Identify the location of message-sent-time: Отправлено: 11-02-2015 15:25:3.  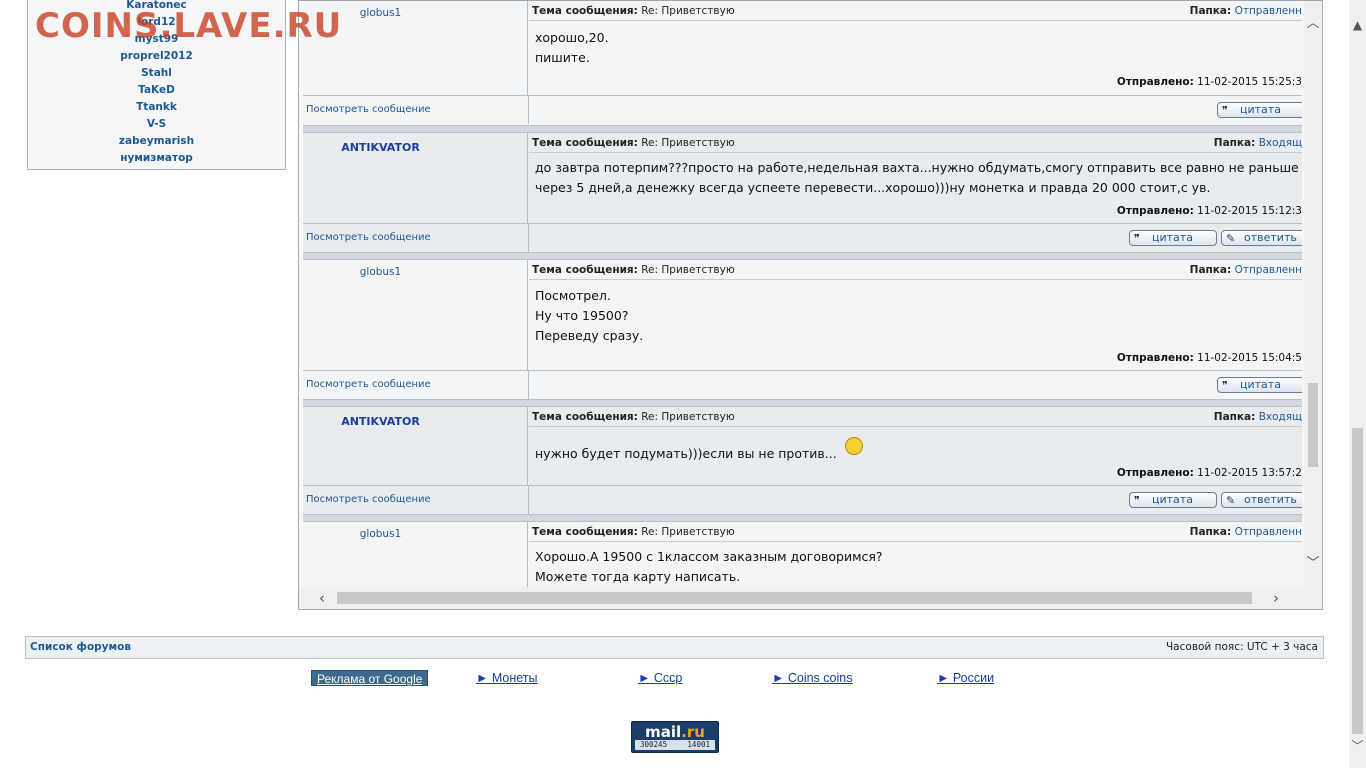
(1209, 82).